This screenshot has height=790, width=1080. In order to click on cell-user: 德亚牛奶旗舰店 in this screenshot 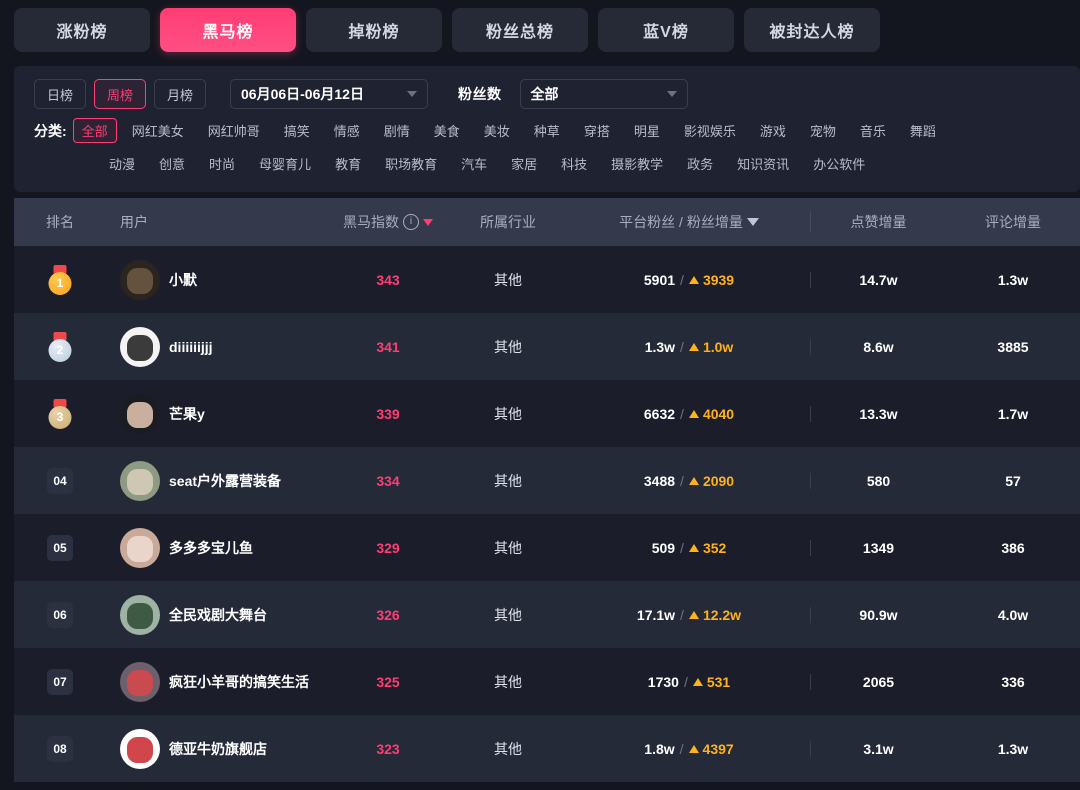, I will do `click(217, 748)`.